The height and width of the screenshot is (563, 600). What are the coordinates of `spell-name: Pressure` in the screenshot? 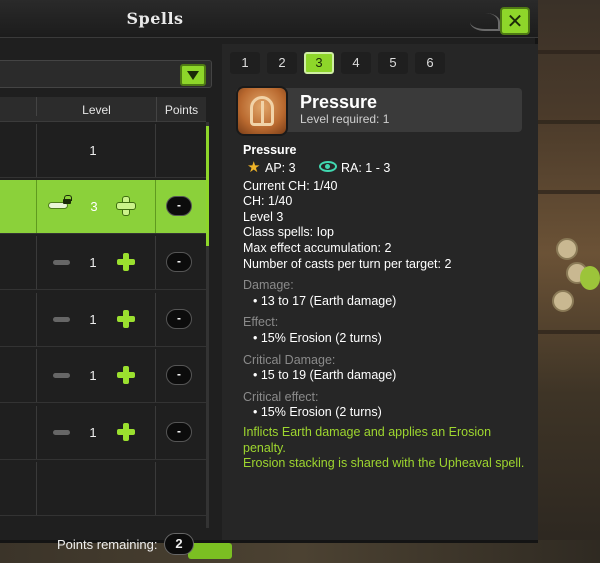 It's located at (339, 102).